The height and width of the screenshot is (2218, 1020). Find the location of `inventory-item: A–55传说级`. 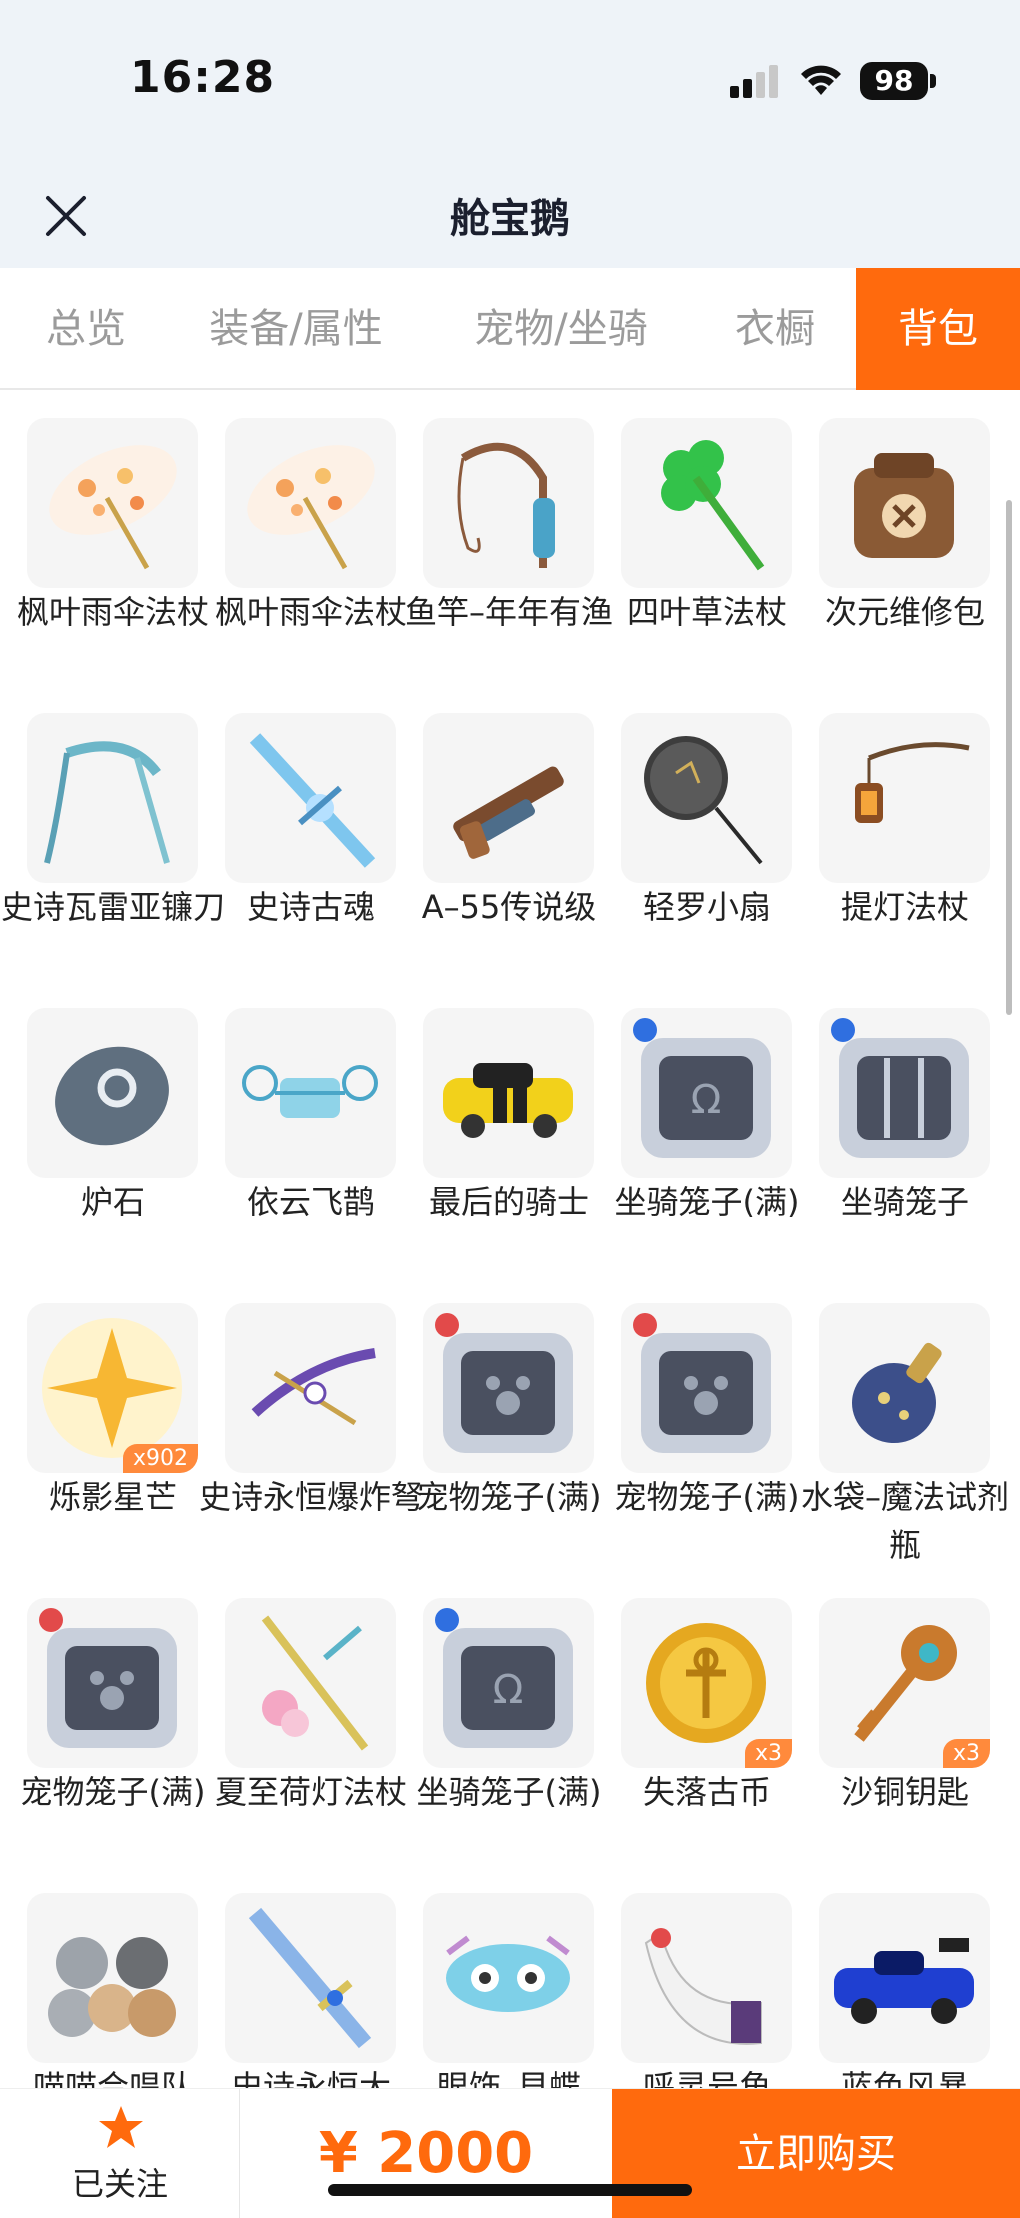

inventory-item: A–55传说级 is located at coordinates (496, 834).